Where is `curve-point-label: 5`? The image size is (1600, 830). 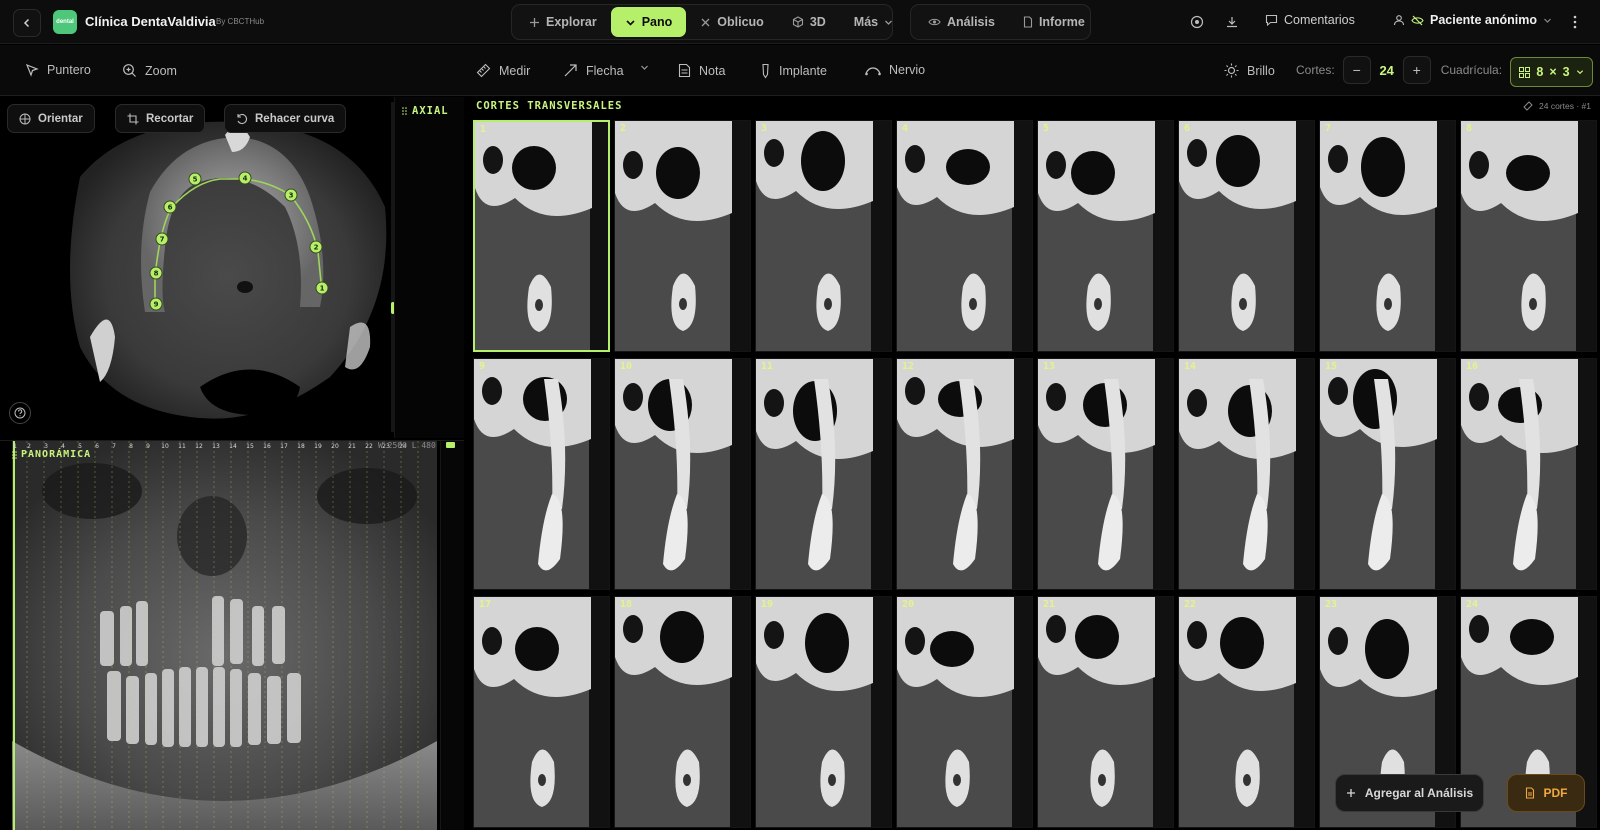
curve-point-label: 5 is located at coordinates (195, 180).